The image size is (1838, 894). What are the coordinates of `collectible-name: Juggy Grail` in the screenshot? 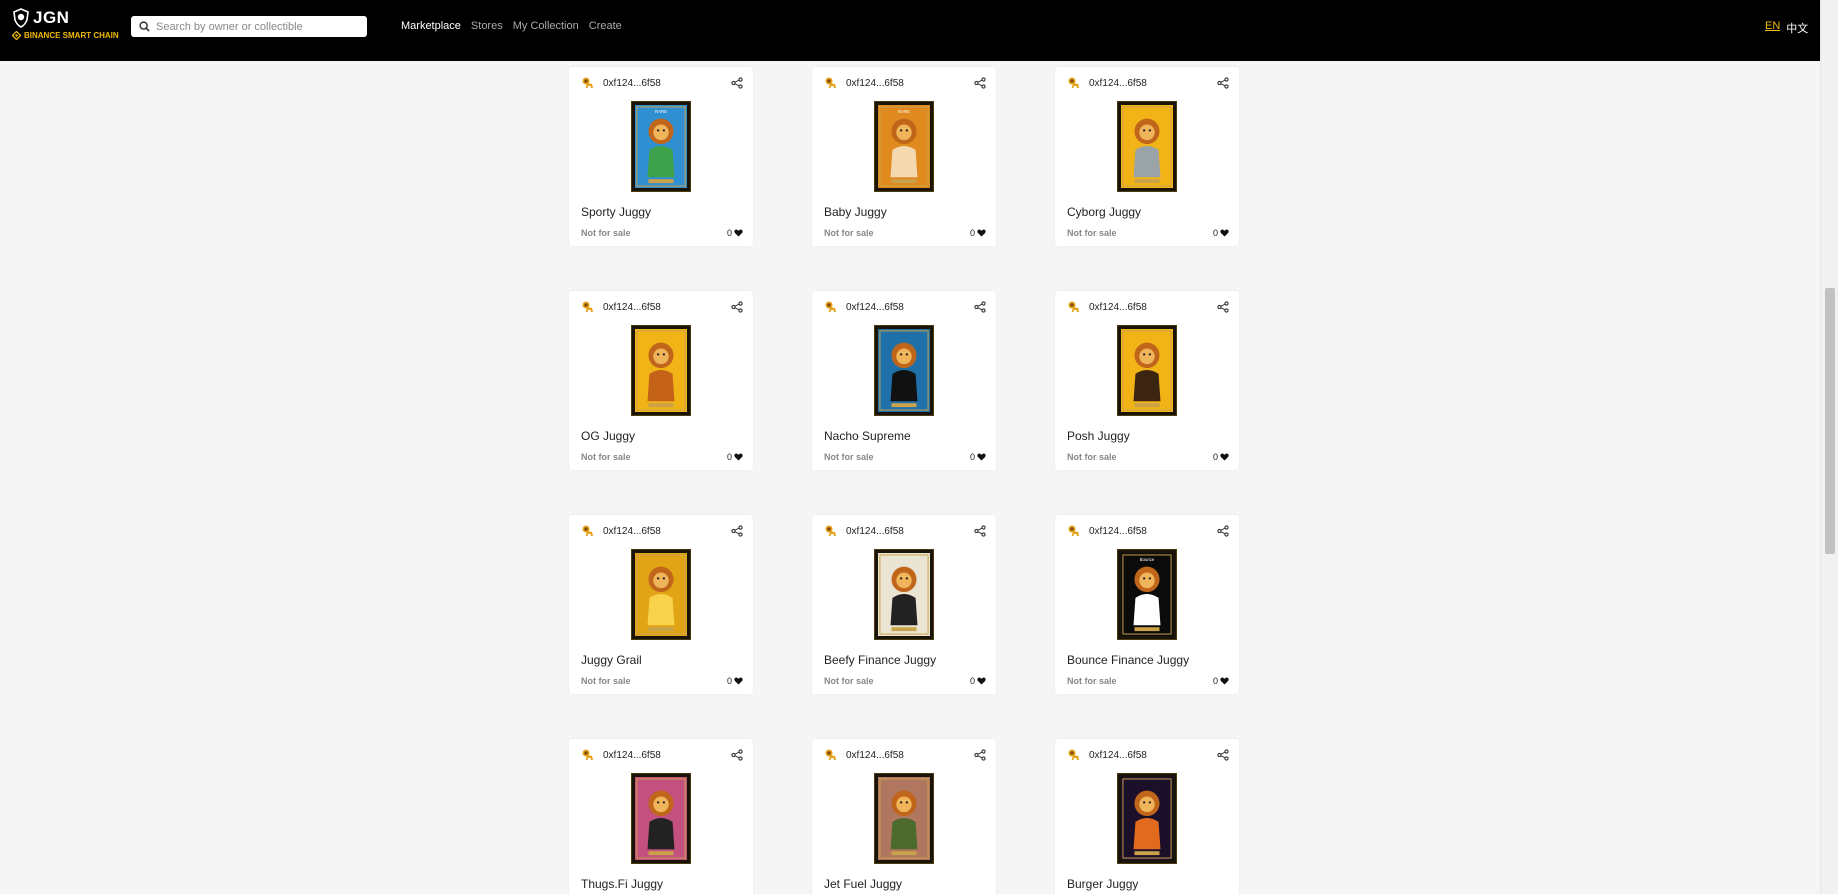 It's located at (611, 660).